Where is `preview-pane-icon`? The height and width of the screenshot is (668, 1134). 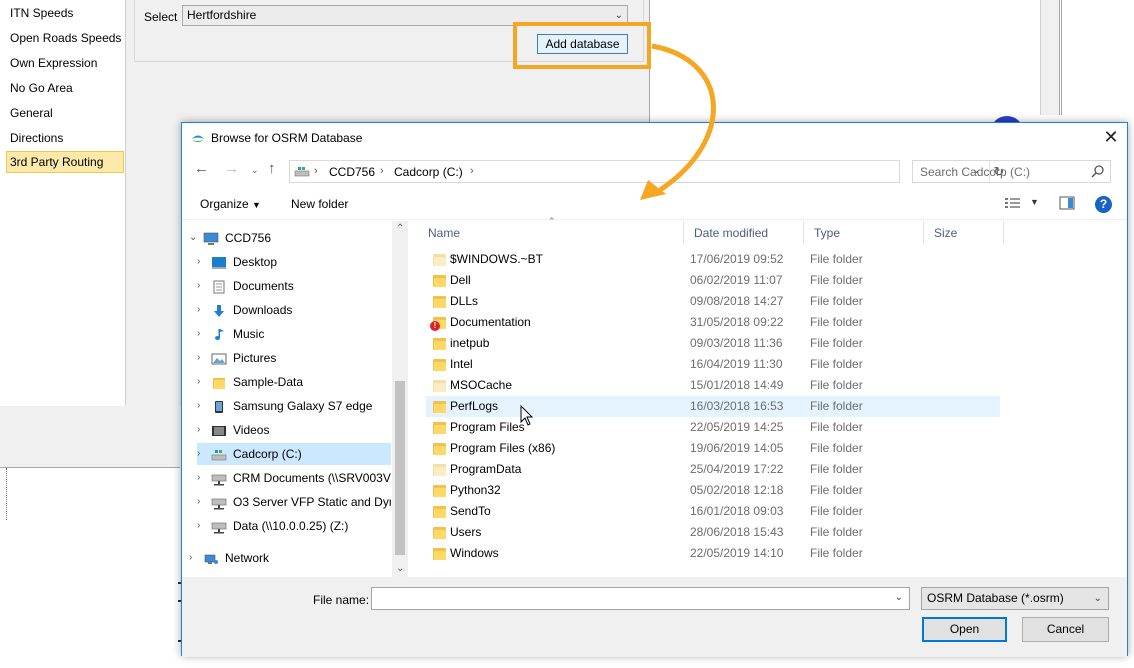 preview-pane-icon is located at coordinates (1067, 203).